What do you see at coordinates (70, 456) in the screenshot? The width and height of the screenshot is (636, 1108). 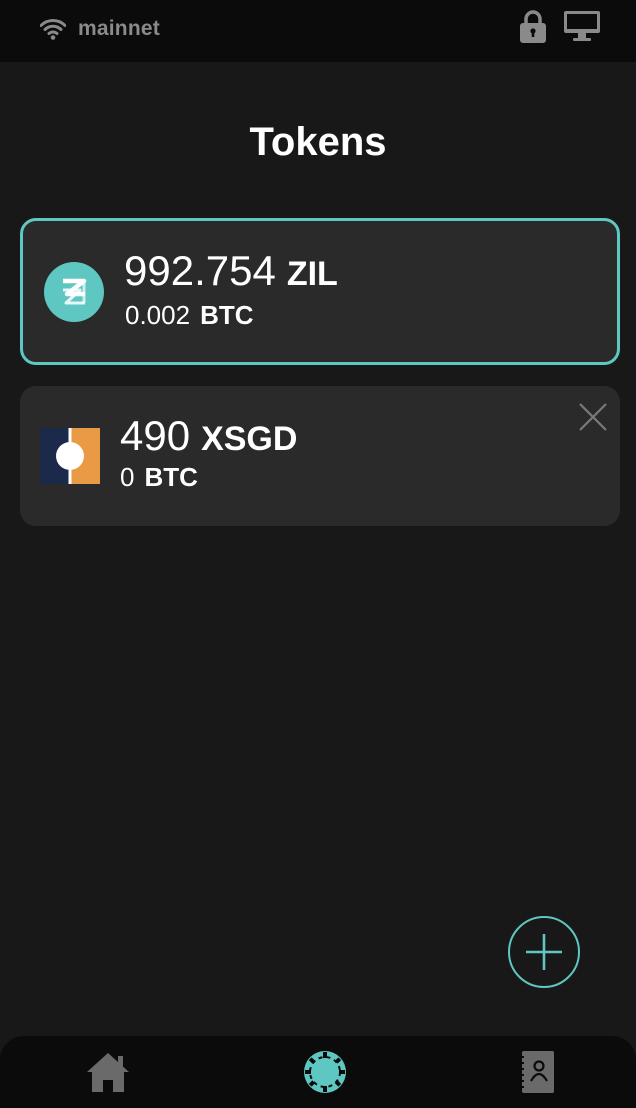 I see `xsgd-logo-icon` at bounding box center [70, 456].